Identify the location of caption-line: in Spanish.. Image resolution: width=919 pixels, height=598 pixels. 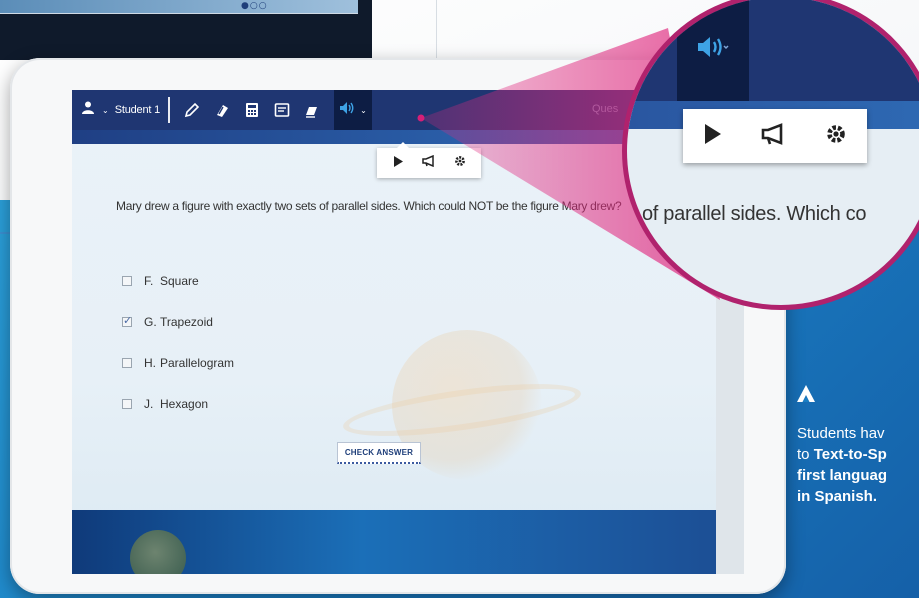
(858, 496).